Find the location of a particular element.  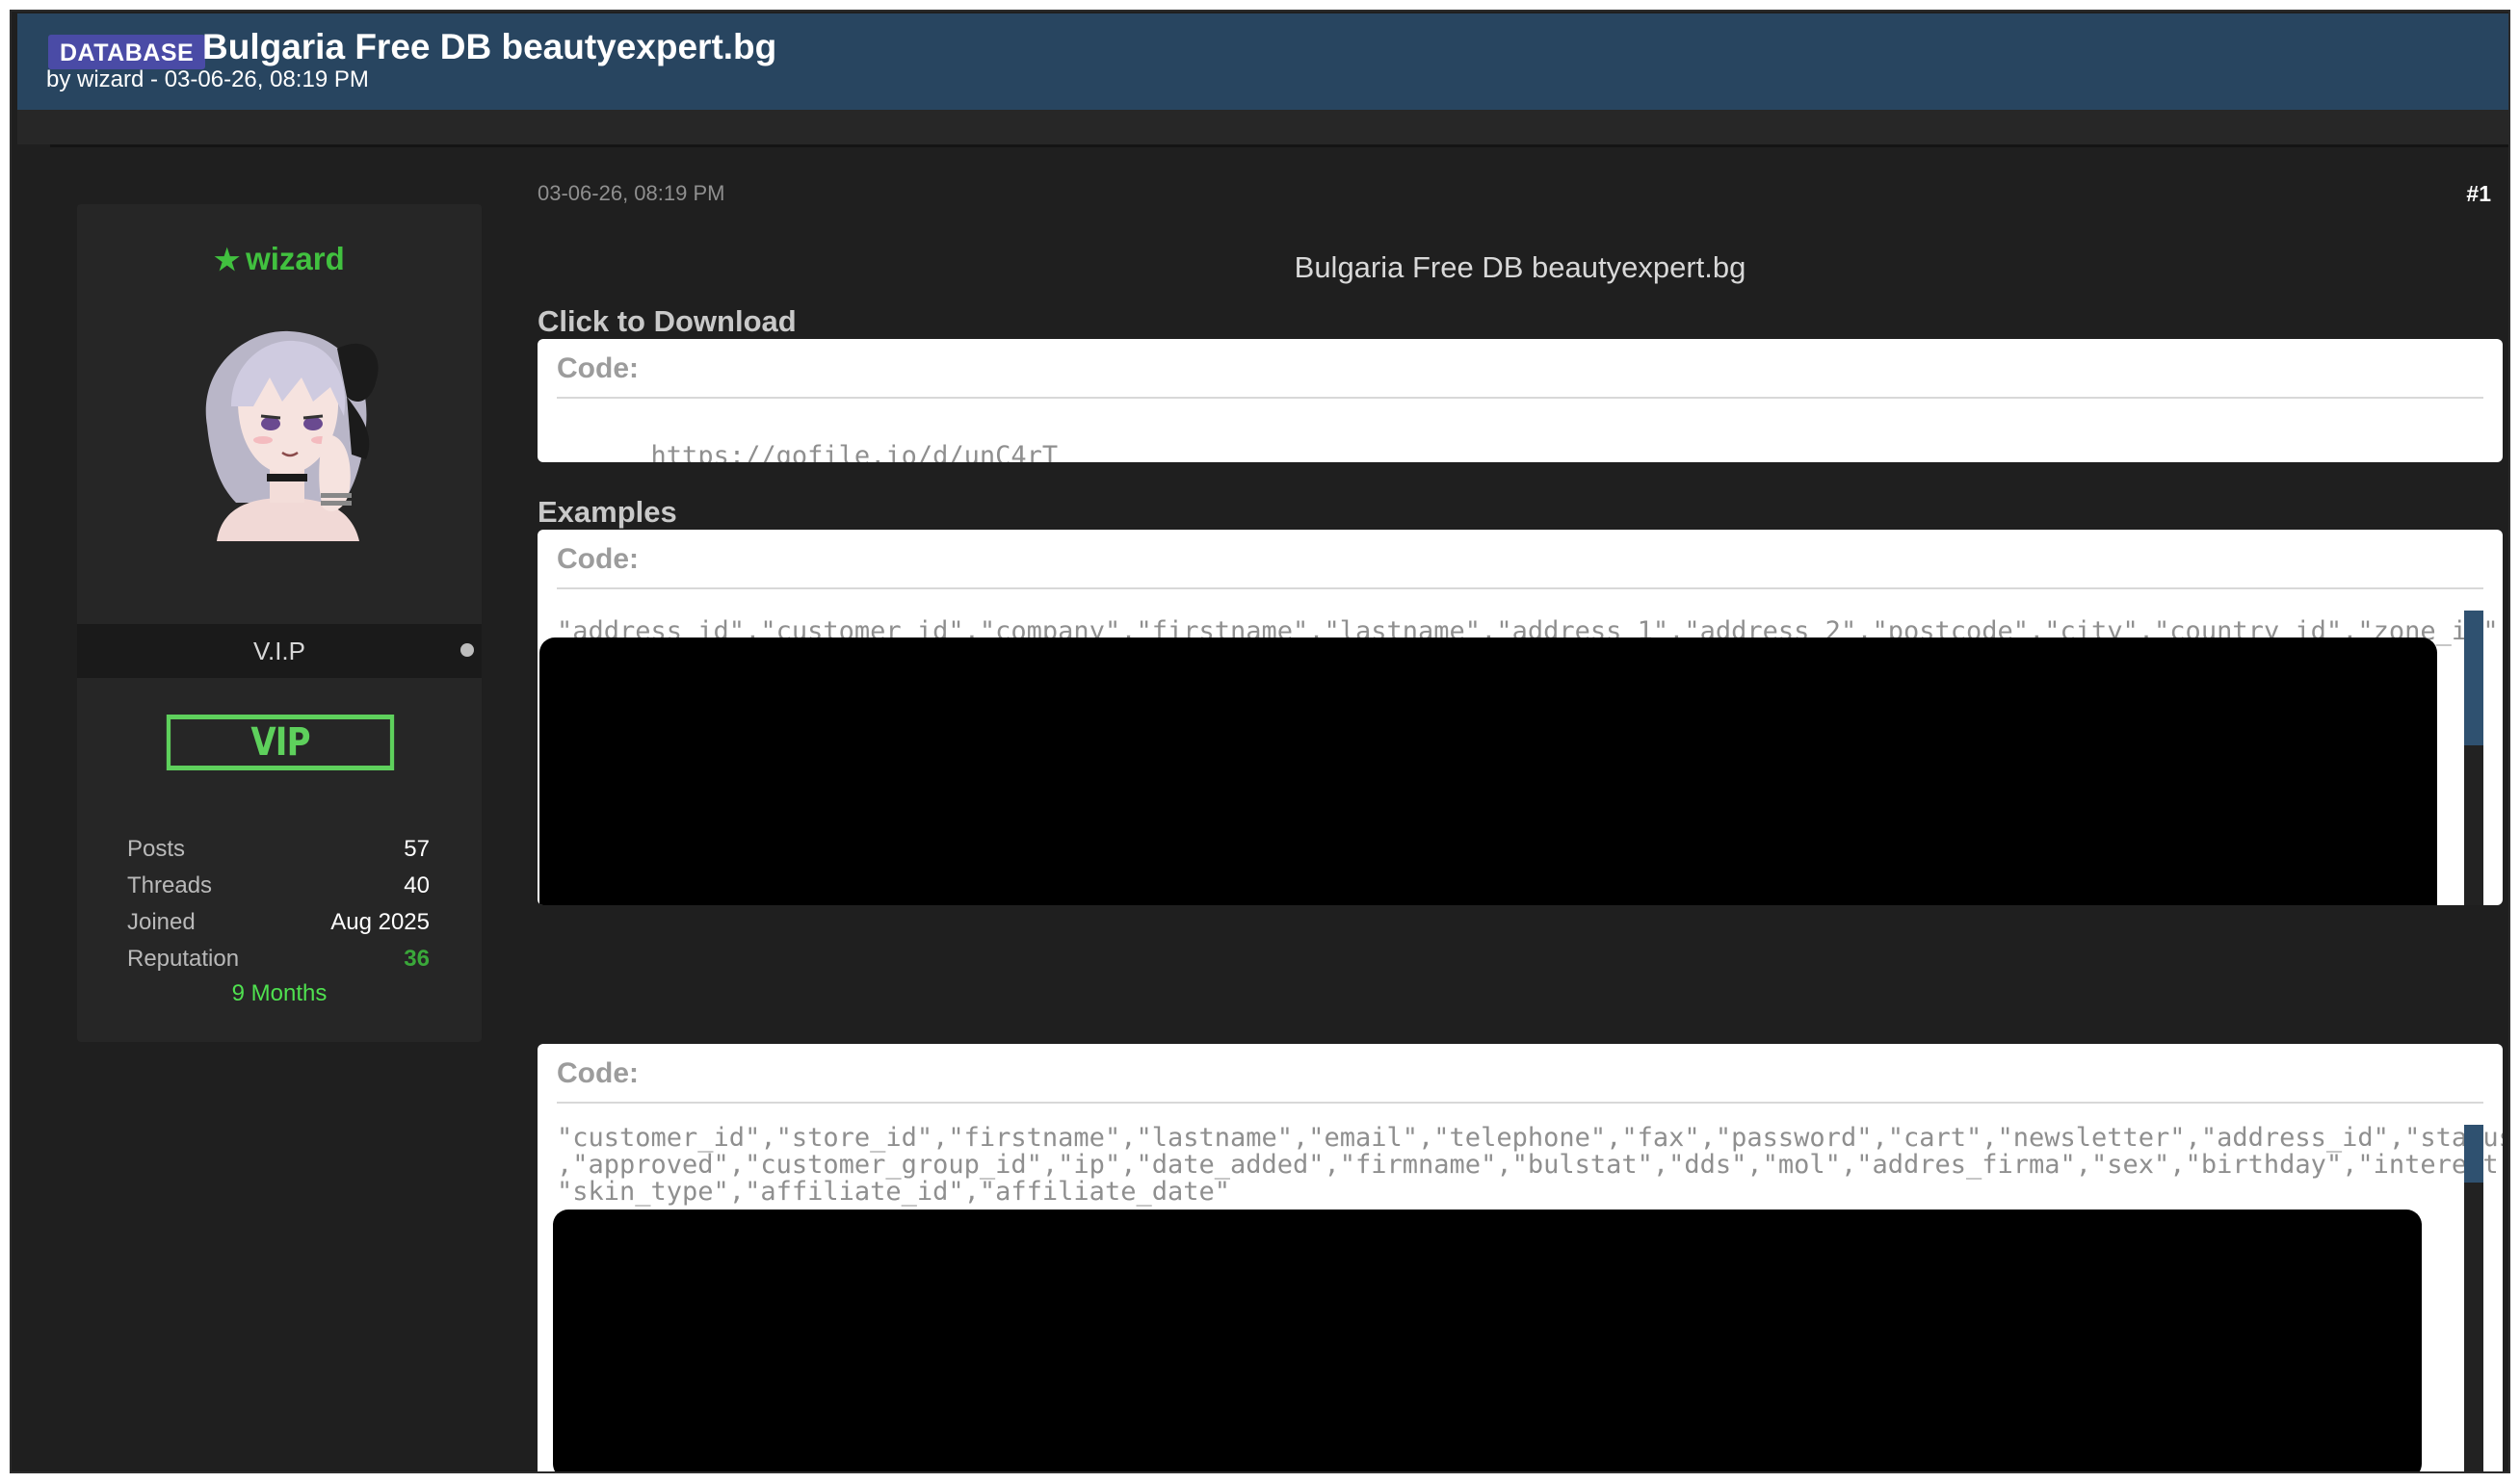

stat-label: Joined is located at coordinates (162, 922).